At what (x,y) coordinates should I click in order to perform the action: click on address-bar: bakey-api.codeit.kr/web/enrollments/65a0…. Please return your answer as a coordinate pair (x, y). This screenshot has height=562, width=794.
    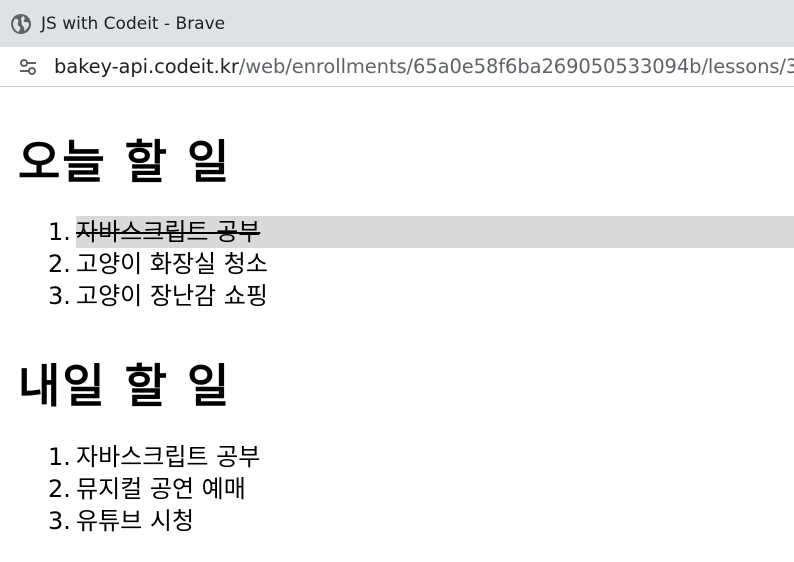
    Looking at the image, I should click on (397, 67).